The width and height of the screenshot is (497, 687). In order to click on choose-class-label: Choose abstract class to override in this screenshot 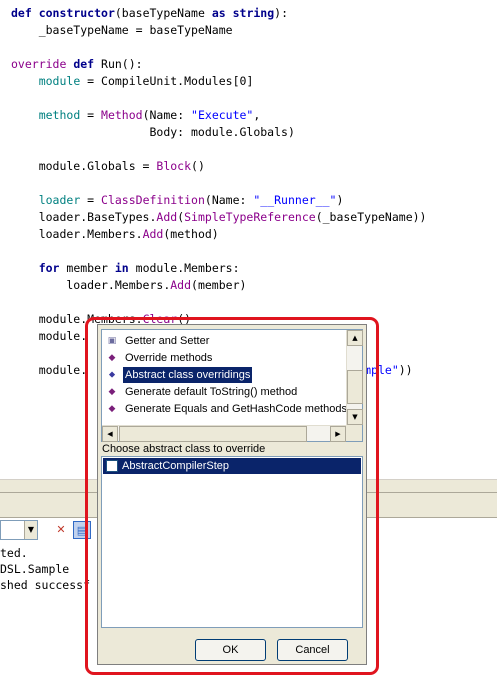, I will do `click(184, 449)`.